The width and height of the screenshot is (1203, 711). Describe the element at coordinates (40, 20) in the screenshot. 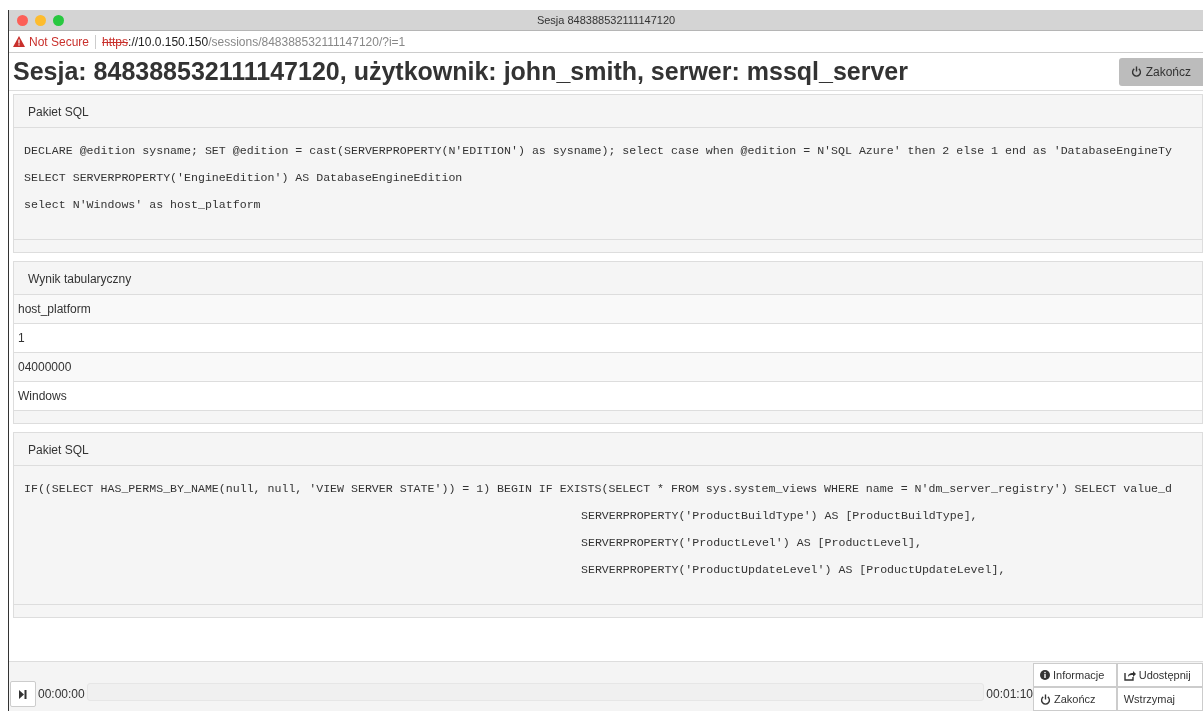

I see `minimize-icon` at that location.